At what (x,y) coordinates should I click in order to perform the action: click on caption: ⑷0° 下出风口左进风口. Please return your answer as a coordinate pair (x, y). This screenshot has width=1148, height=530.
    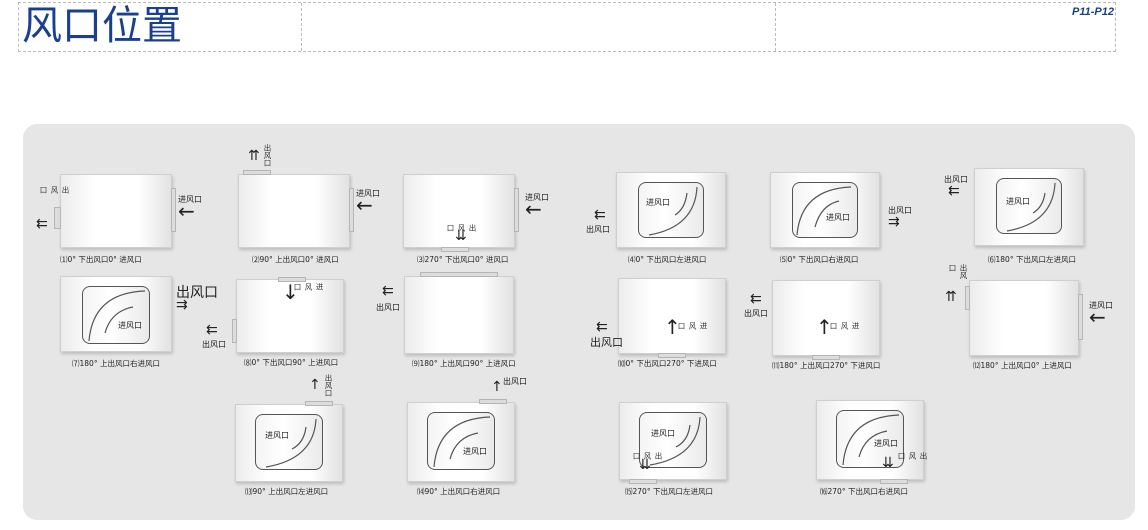
    Looking at the image, I should click on (667, 259).